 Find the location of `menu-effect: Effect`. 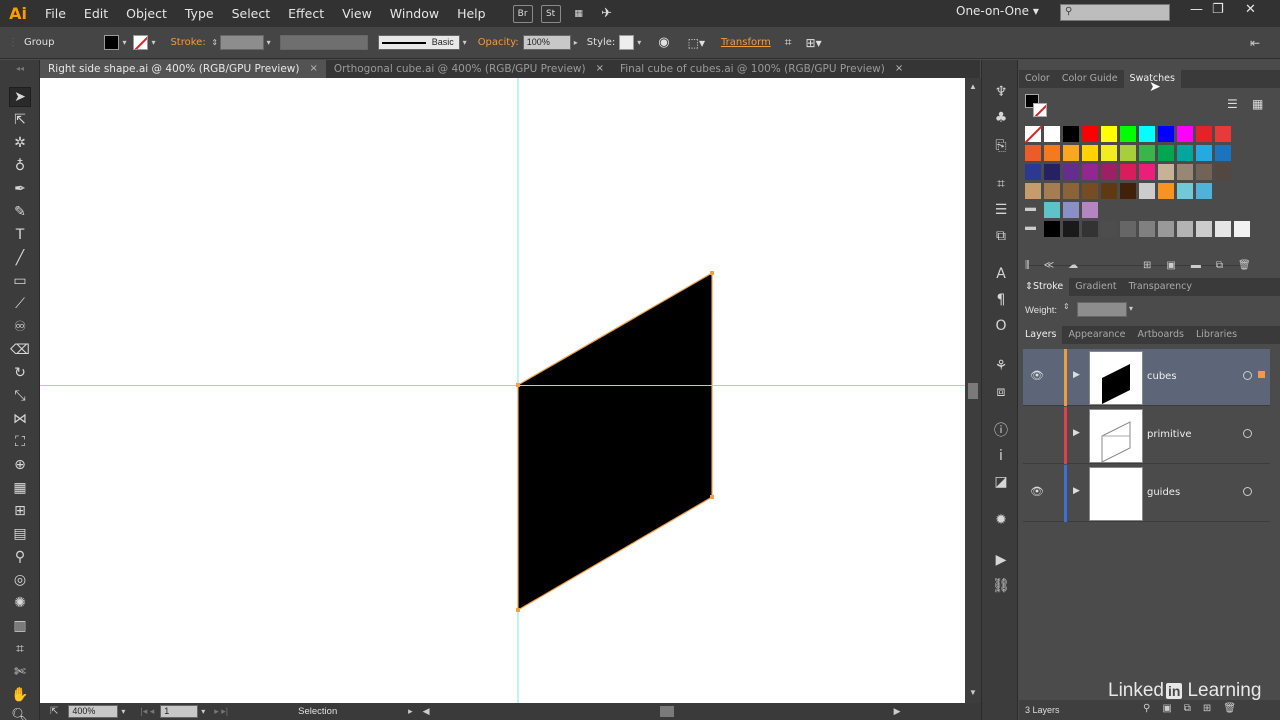

menu-effect: Effect is located at coordinates (306, 13).